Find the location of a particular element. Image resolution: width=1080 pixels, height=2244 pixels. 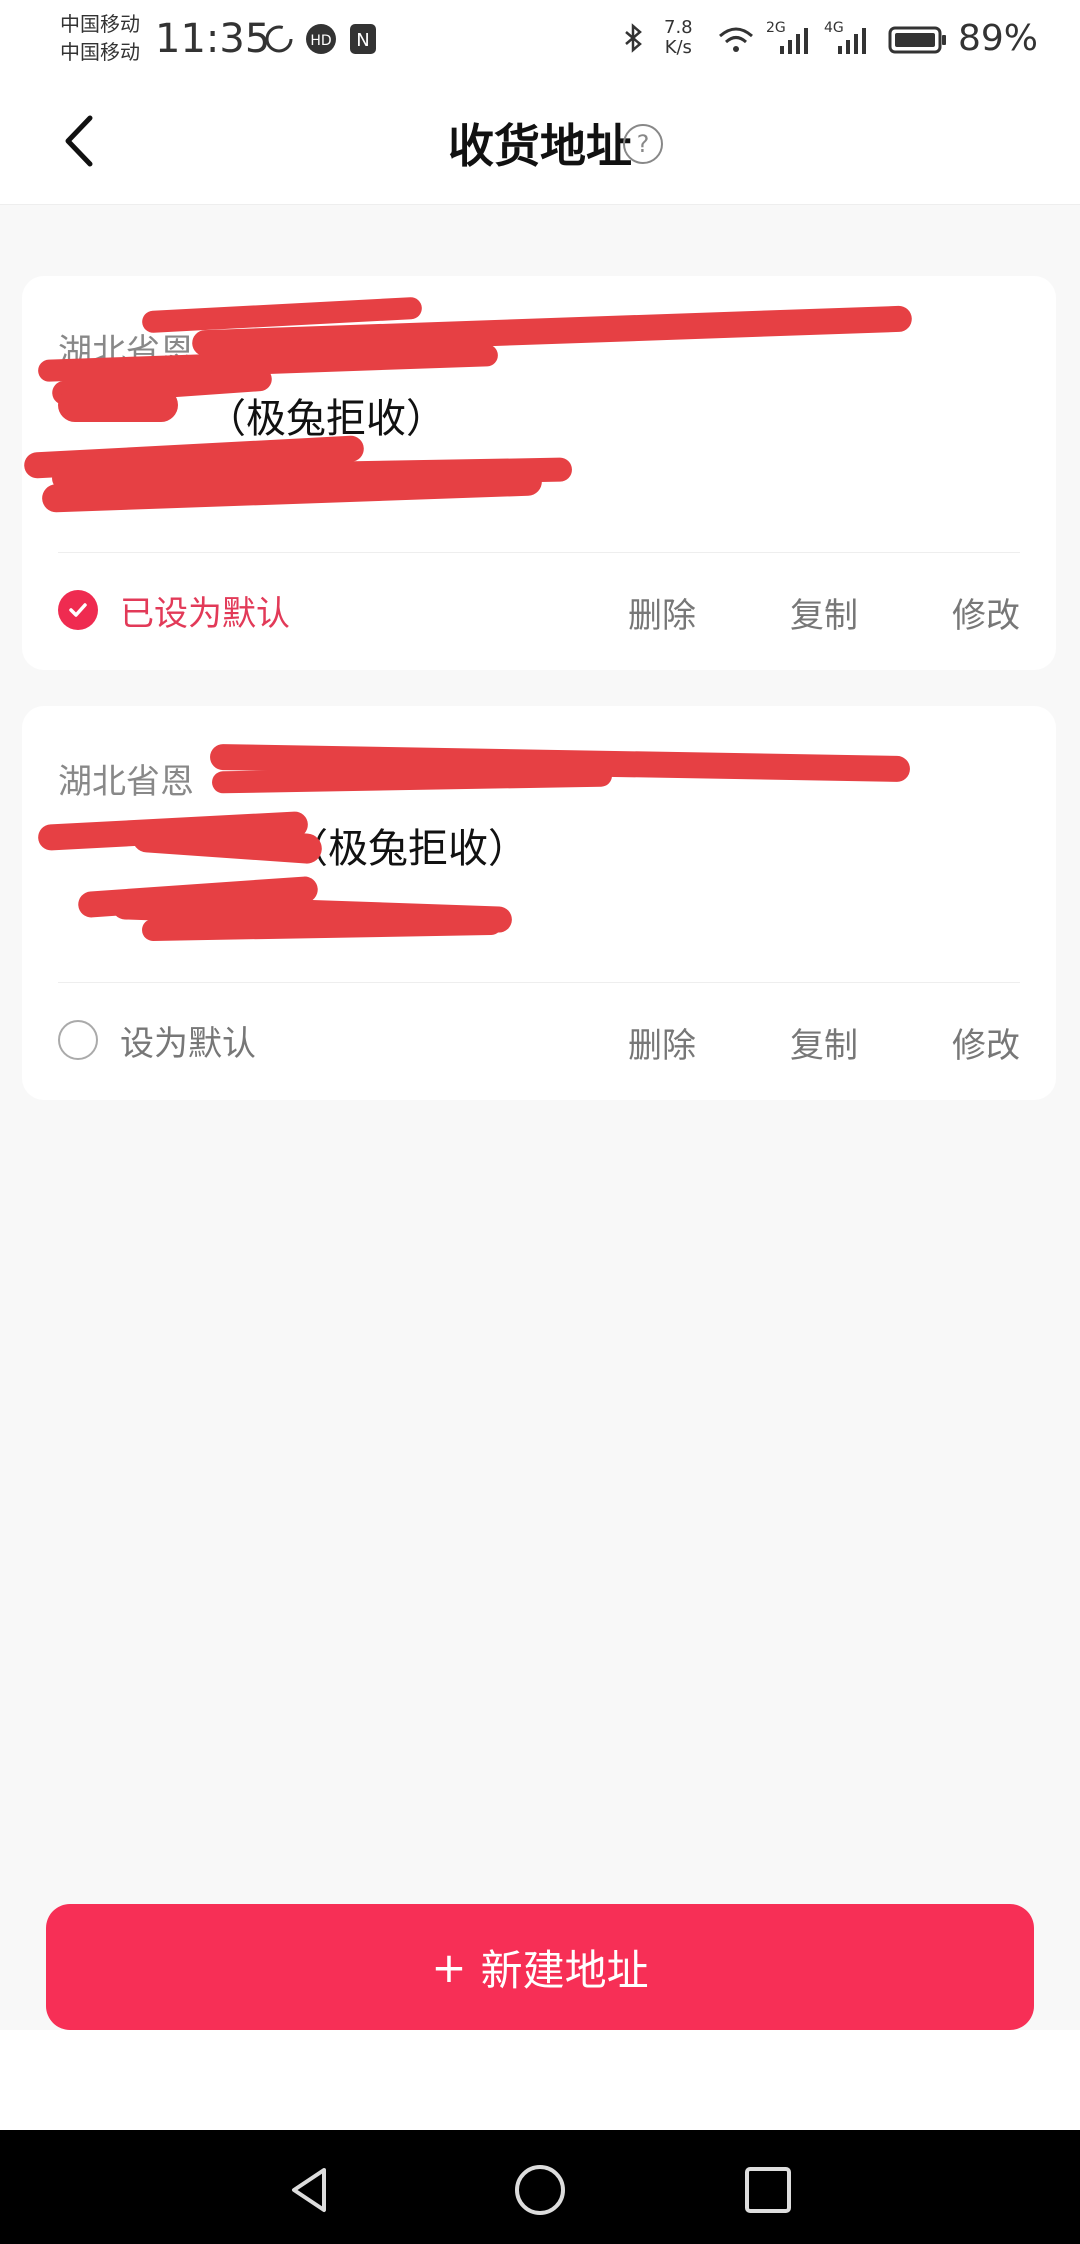

new-address-button: + 新建地址 is located at coordinates (540, 1967).